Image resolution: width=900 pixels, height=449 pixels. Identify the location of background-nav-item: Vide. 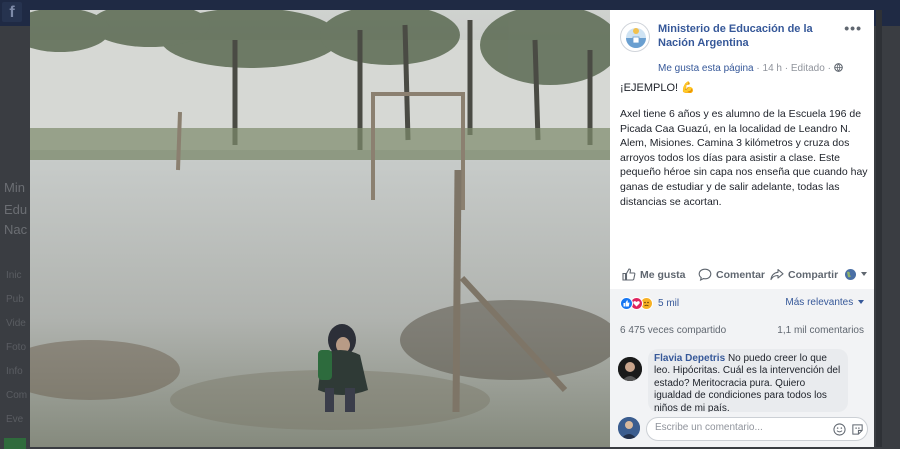
(16, 323).